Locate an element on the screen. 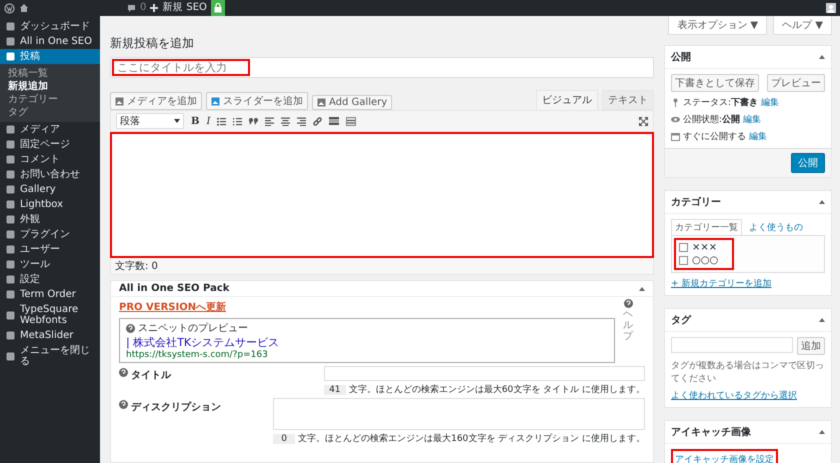 The image size is (840, 463). align-left-icon is located at coordinates (269, 121).